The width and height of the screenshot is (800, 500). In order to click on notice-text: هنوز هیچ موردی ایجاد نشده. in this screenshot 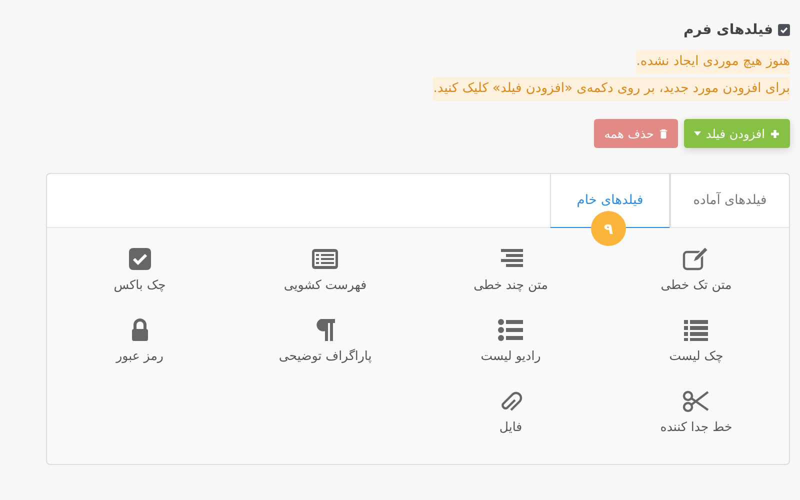, I will do `click(713, 62)`.